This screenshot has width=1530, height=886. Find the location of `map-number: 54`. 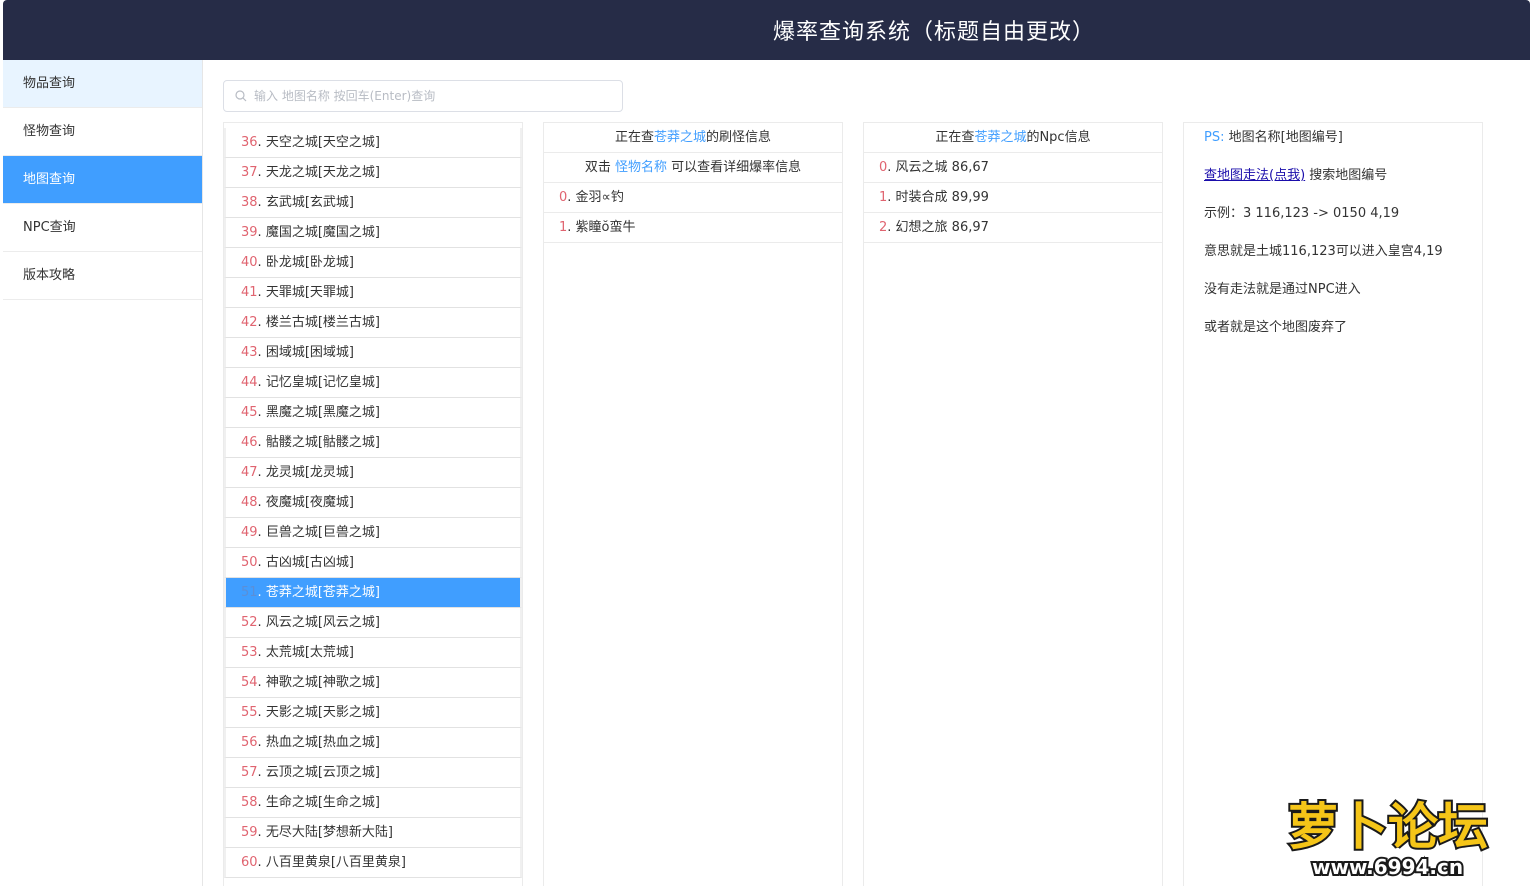

map-number: 54 is located at coordinates (249, 682).